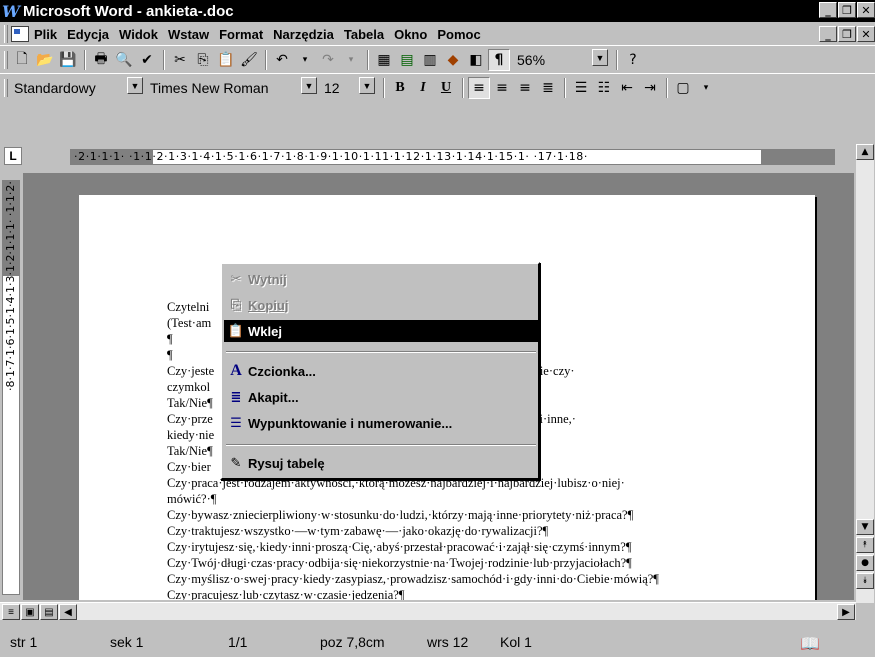 The image size is (875, 657). Describe the element at coordinates (138, 34) in the screenshot. I see `menu-widok: Widok` at that location.